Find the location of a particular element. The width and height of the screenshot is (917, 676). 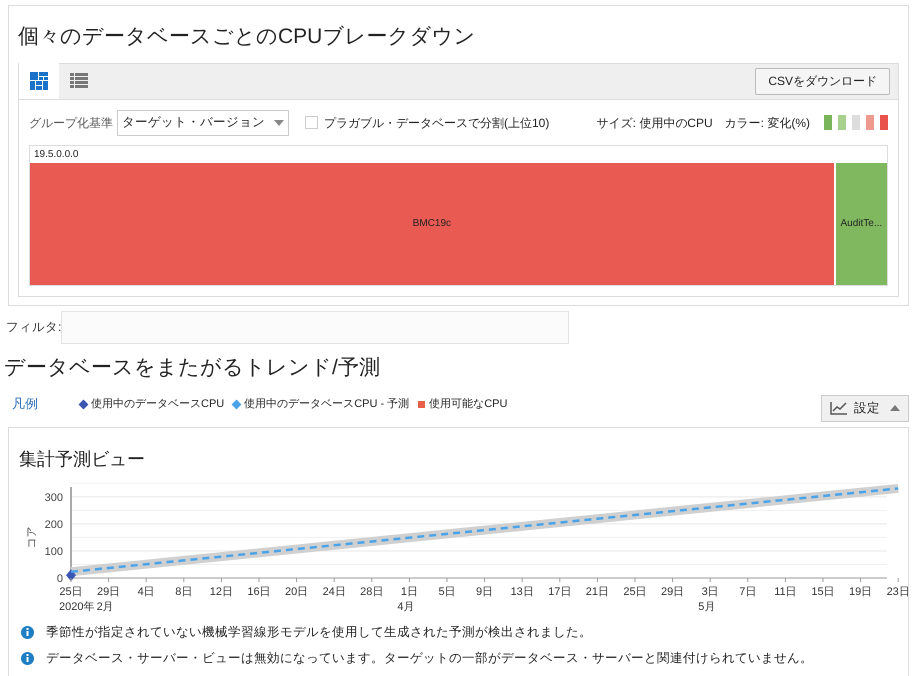

y-tick-label: 300 is located at coordinates (53, 498).